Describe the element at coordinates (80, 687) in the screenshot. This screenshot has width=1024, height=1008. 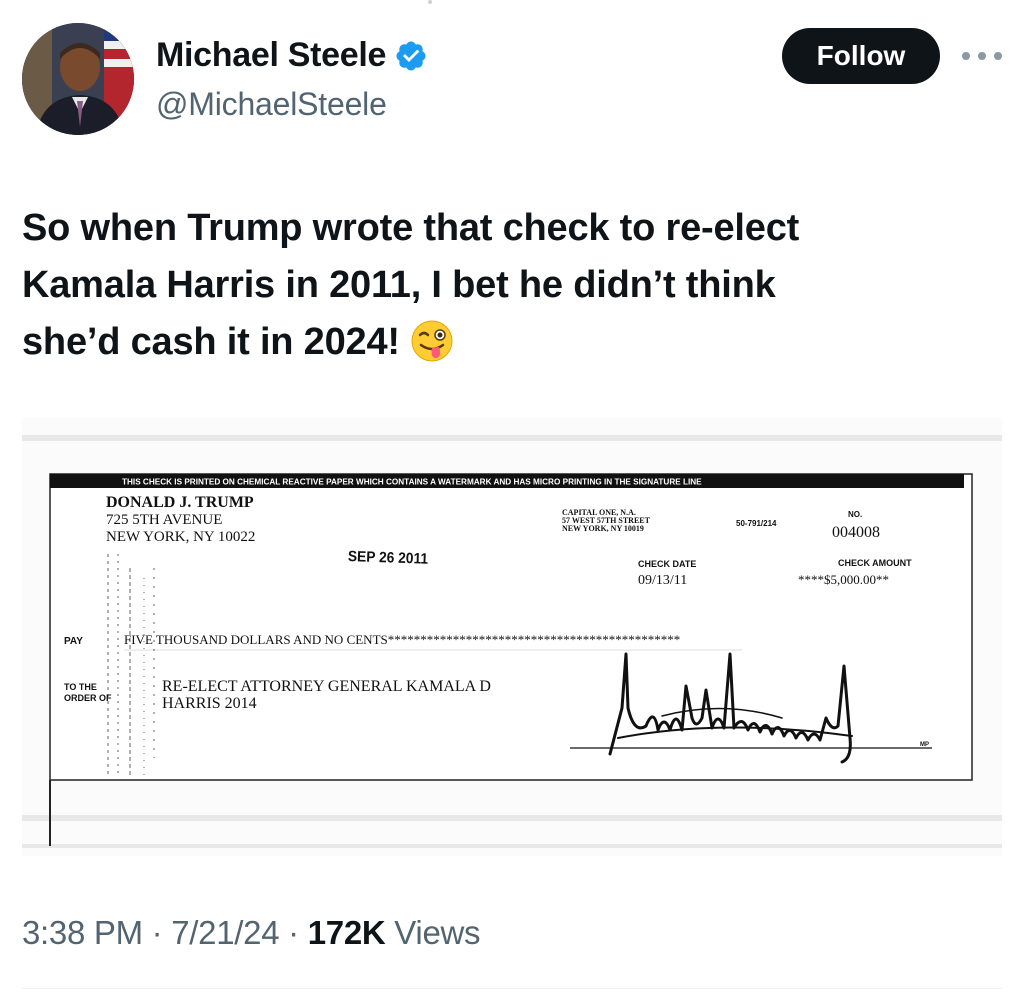
I see `to-the-label: TO THE` at that location.